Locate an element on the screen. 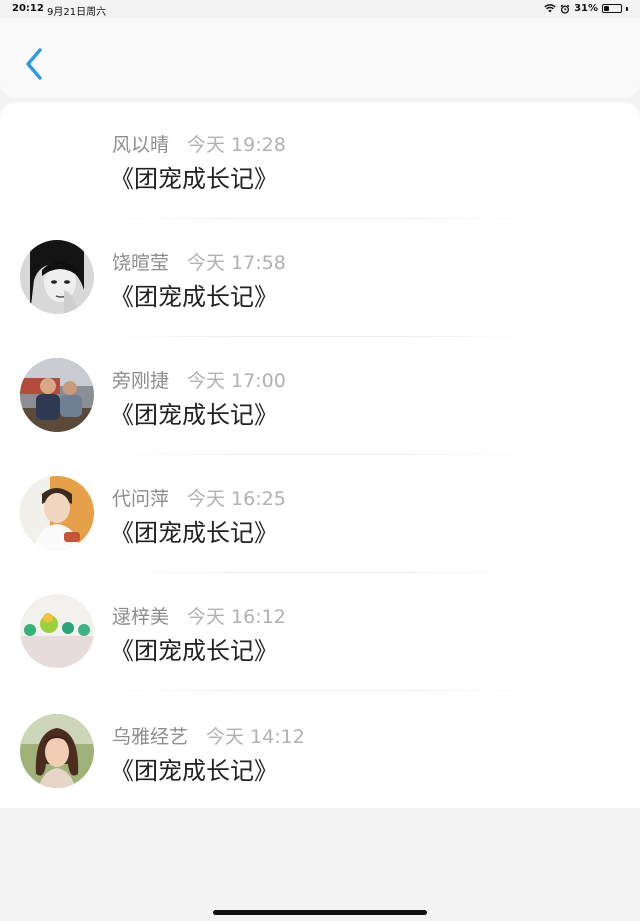 Image resolution: width=640 pixels, height=921 pixels. user-name: 饶暄莹 is located at coordinates (141, 263).